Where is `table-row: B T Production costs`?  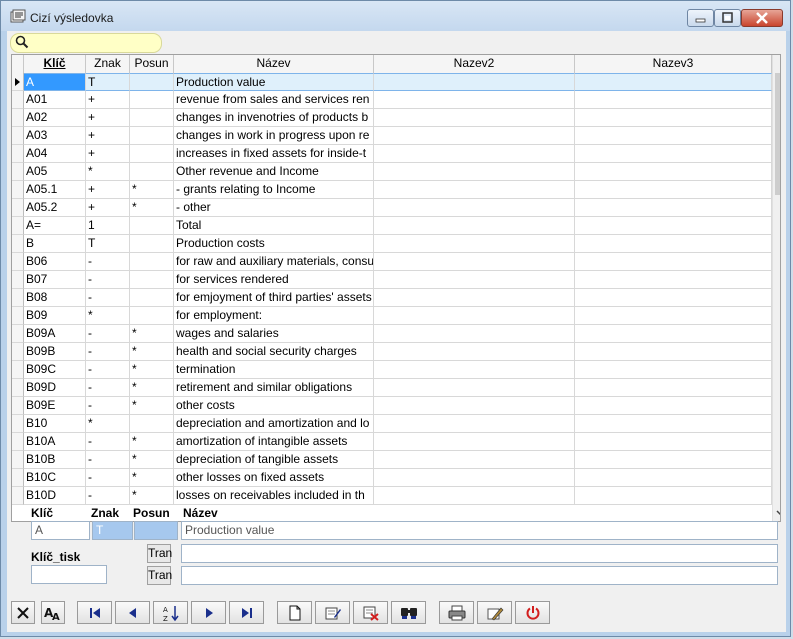 table-row: B T Production costs is located at coordinates (392, 244).